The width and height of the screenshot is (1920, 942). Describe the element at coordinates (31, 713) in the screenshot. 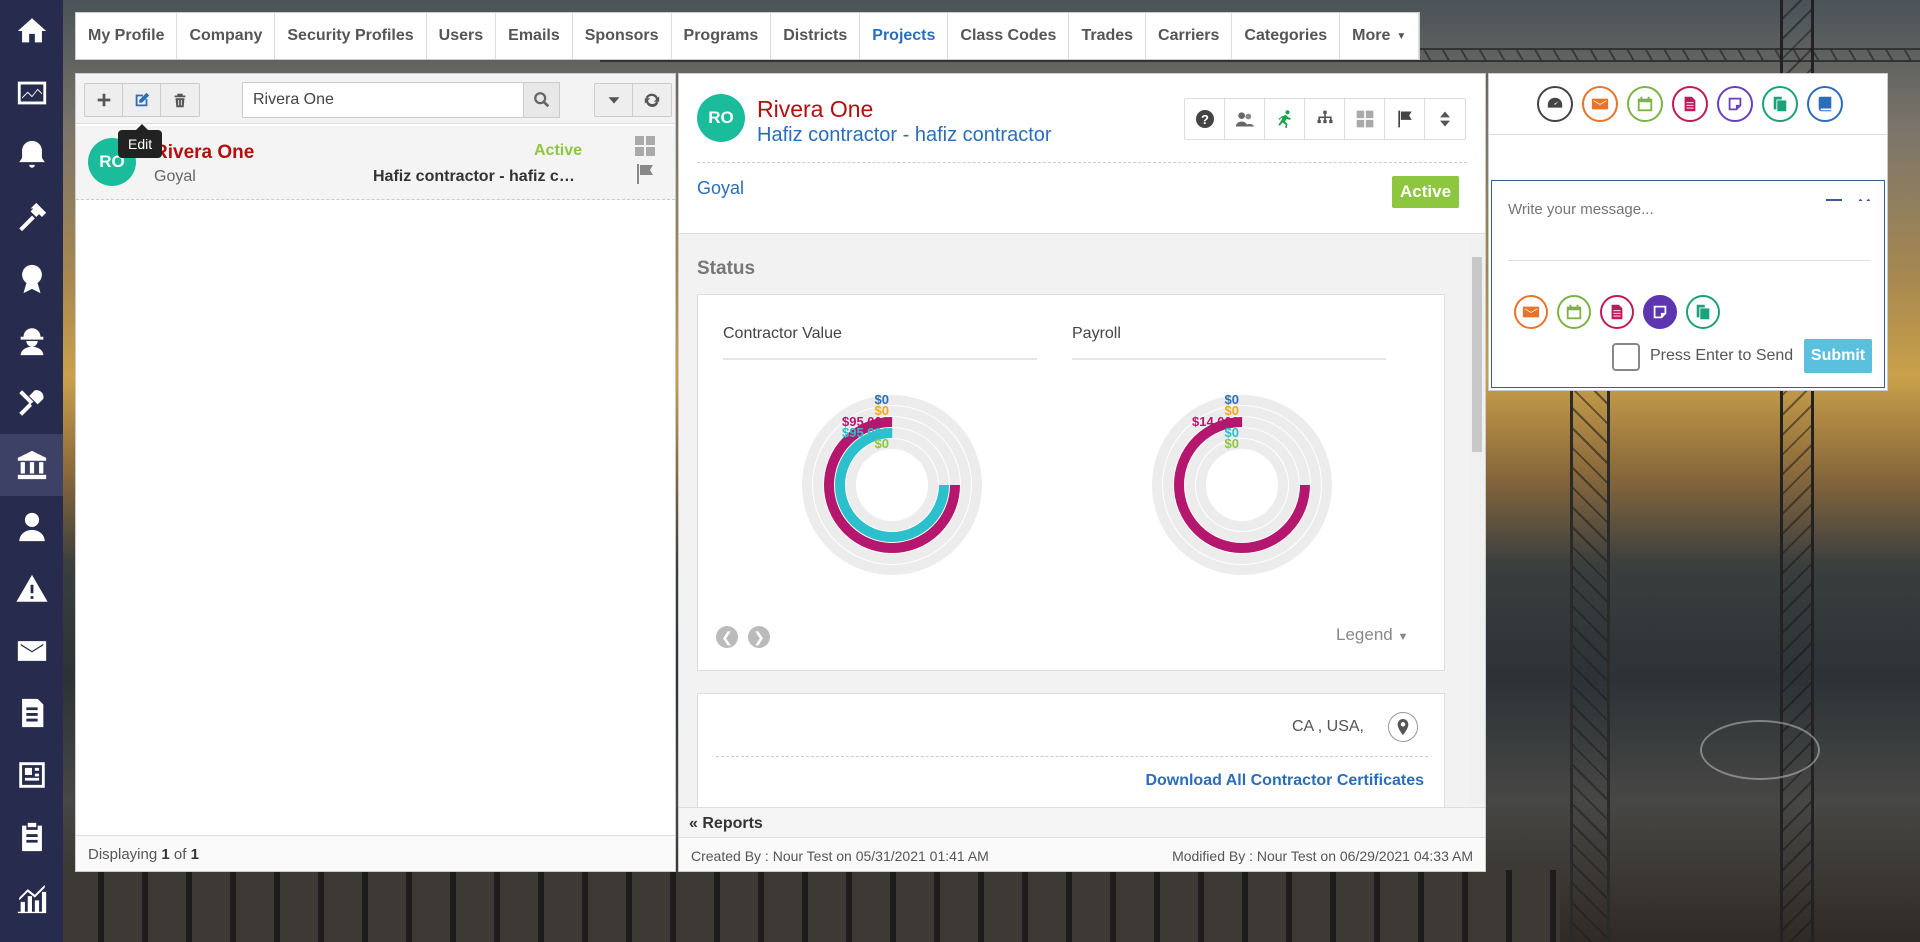

I see `nav-documents` at that location.